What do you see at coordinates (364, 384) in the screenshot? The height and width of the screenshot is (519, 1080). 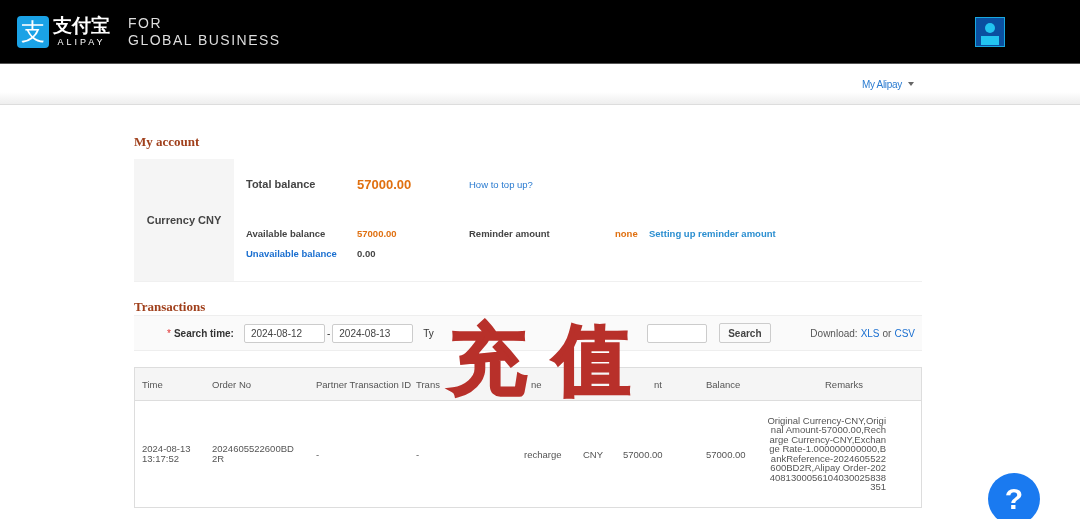 I see `column-header: Partner Transaction ID` at bounding box center [364, 384].